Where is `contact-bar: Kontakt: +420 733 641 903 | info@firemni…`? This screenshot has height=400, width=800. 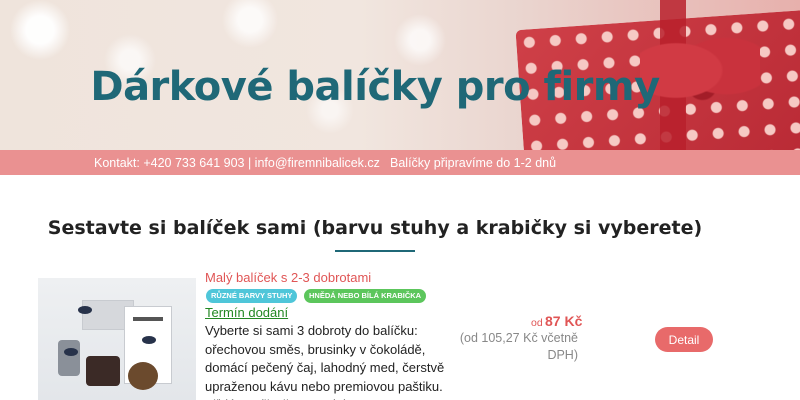 contact-bar: Kontakt: +420 733 641 903 | info@firemni… is located at coordinates (400, 162).